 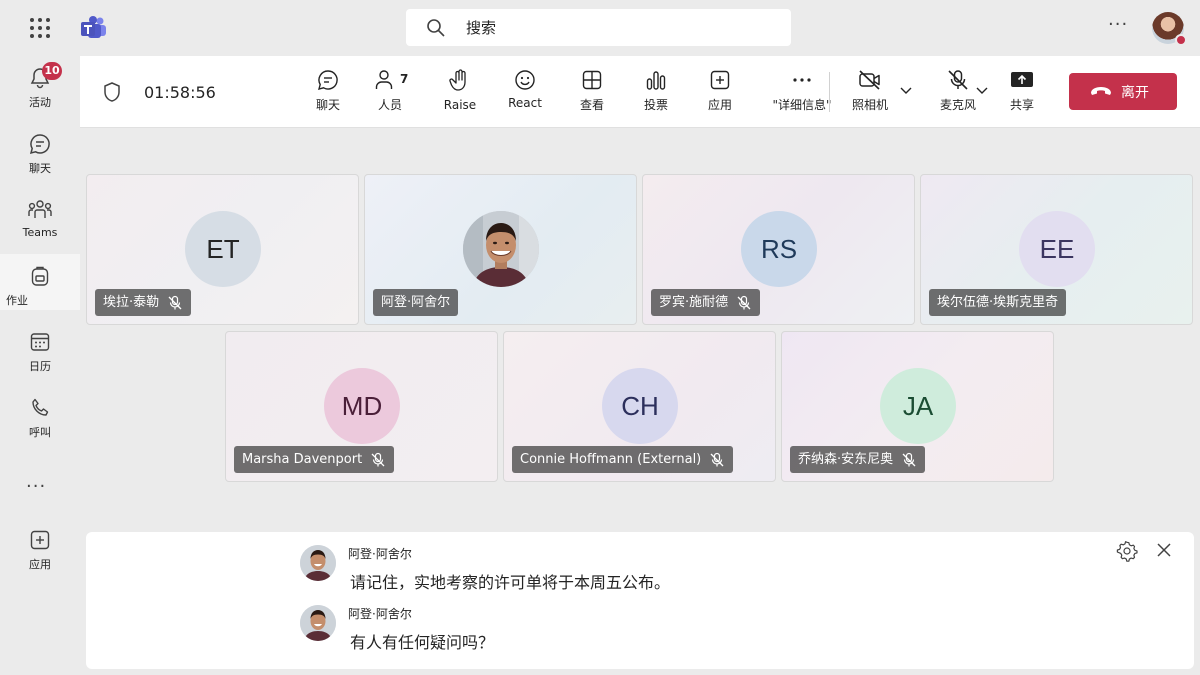 I want to click on share-button: 共享, so click(x=1022, y=93).